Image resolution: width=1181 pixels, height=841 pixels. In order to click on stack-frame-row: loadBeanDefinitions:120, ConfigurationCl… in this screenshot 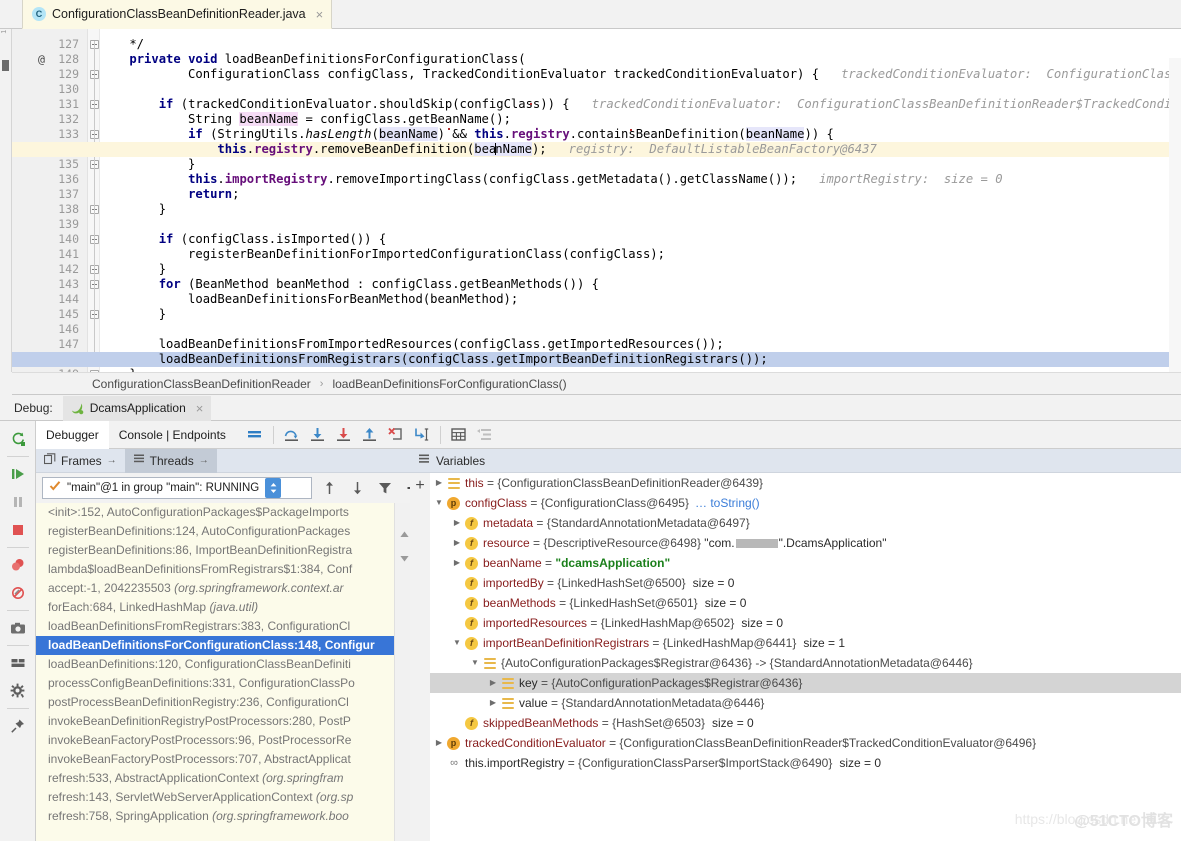, I will do `click(224, 664)`.